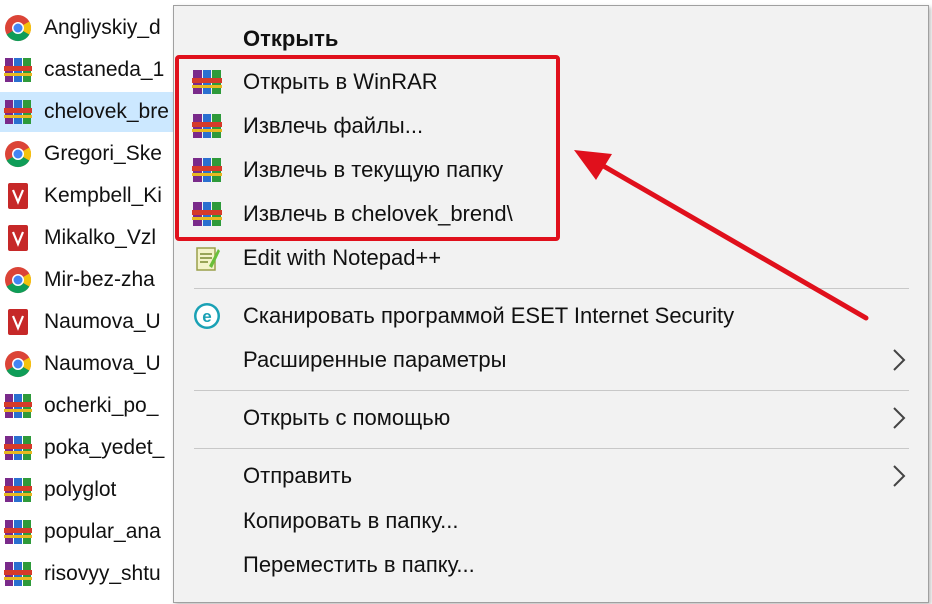  I want to click on file-item: ocherki_po_, so click(90, 406).